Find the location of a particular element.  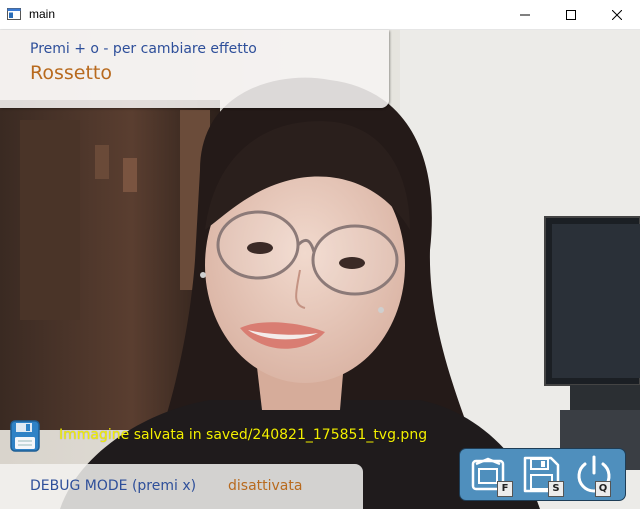

window-title: main is located at coordinates (42, 14).